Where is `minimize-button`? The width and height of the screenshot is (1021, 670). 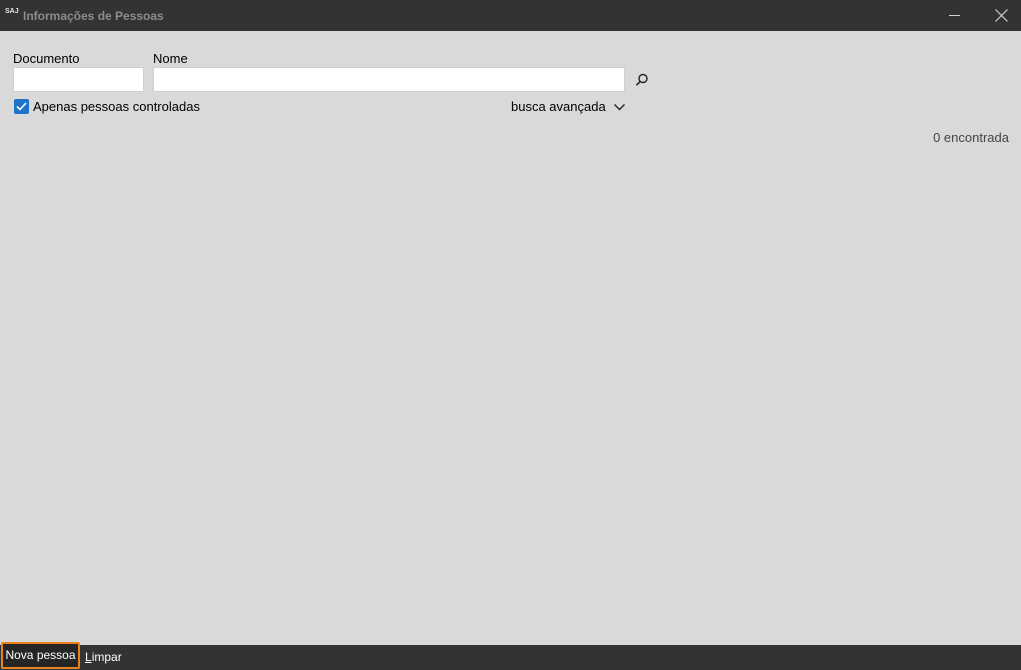
minimize-button is located at coordinates (955, 15).